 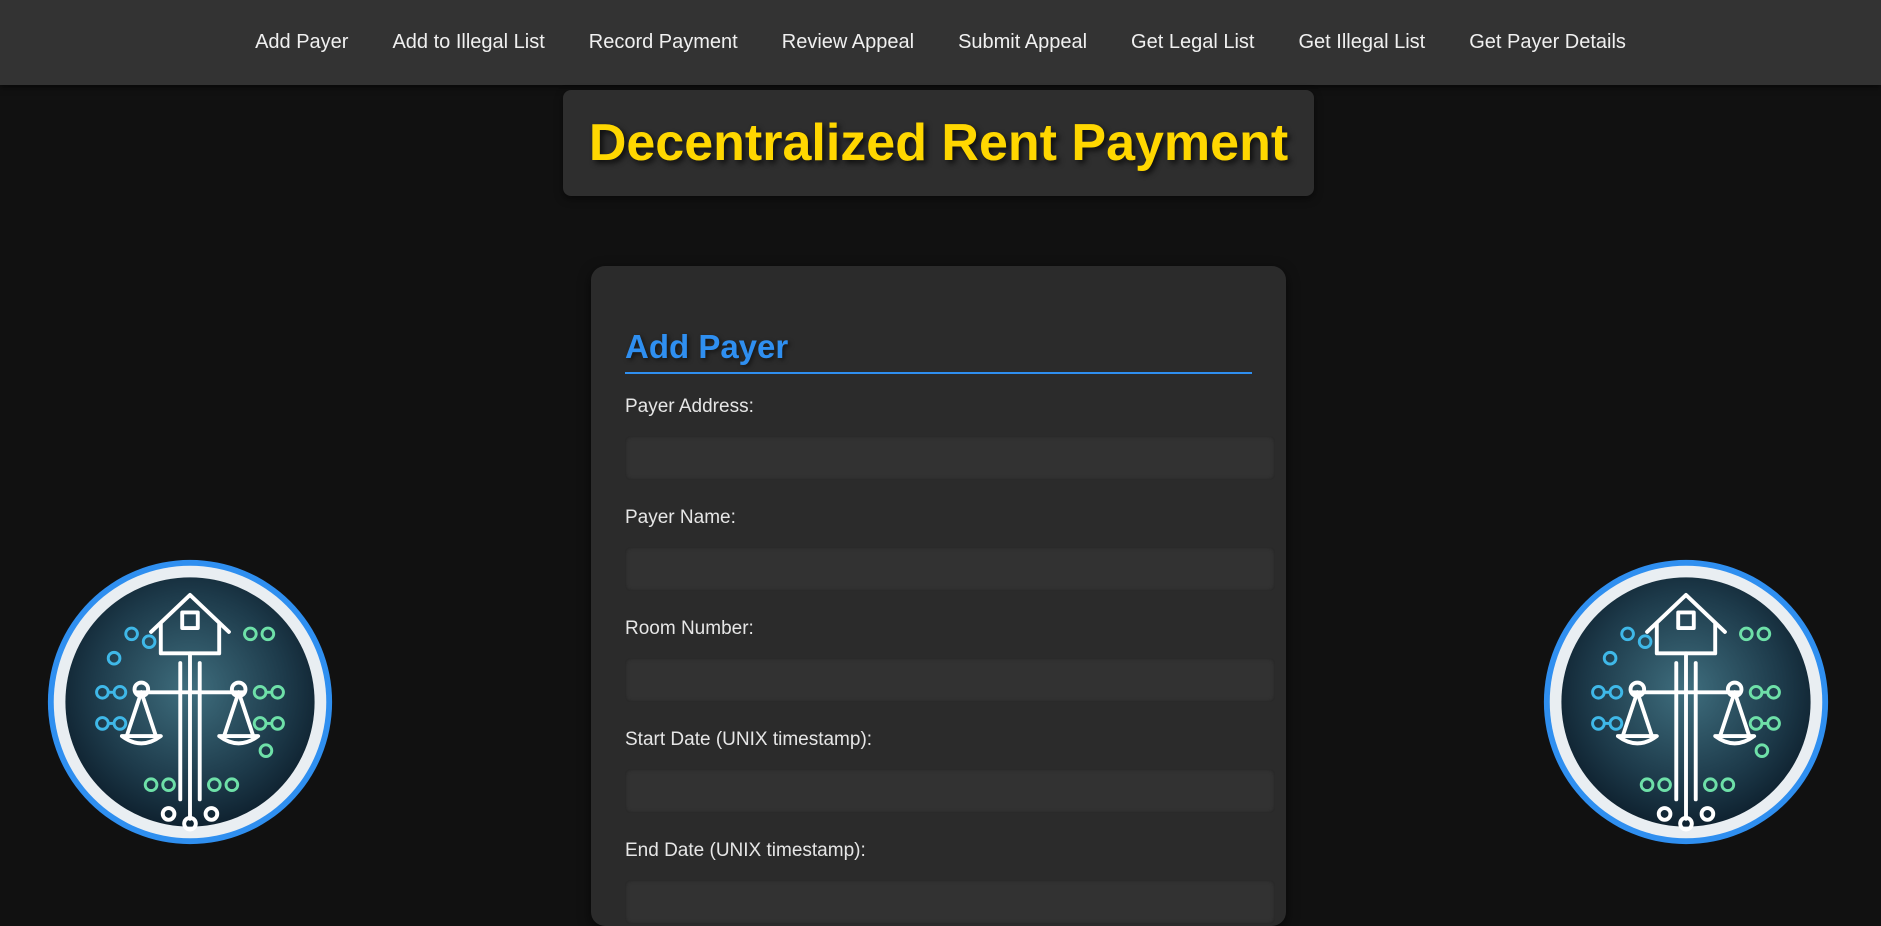 What do you see at coordinates (190, 702) in the screenshot?
I see `house-scales-circuit-logo-left` at bounding box center [190, 702].